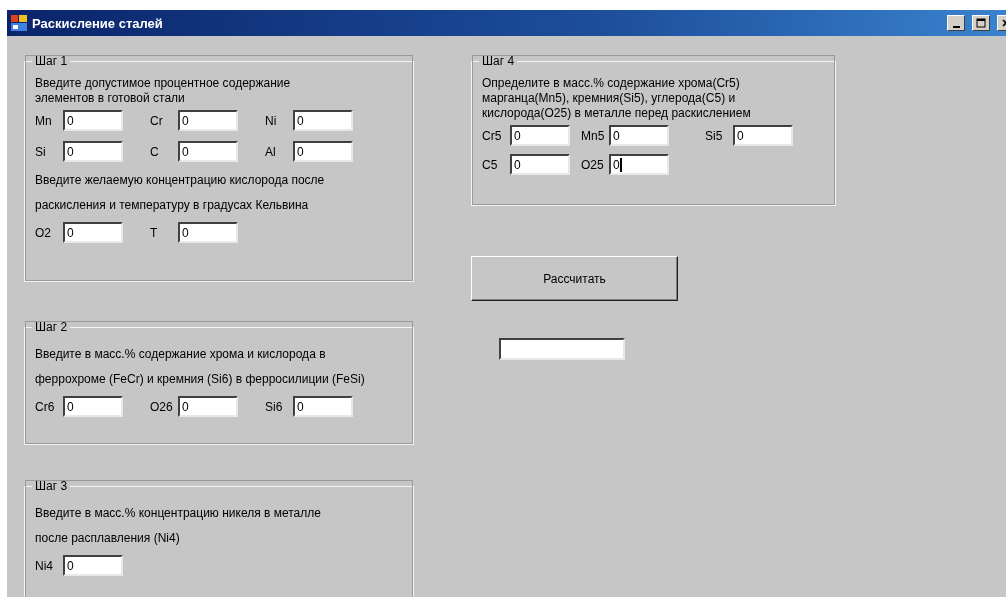 This screenshot has width=1006, height=597. Describe the element at coordinates (956, 26) in the screenshot. I see `minimize-icon` at that location.